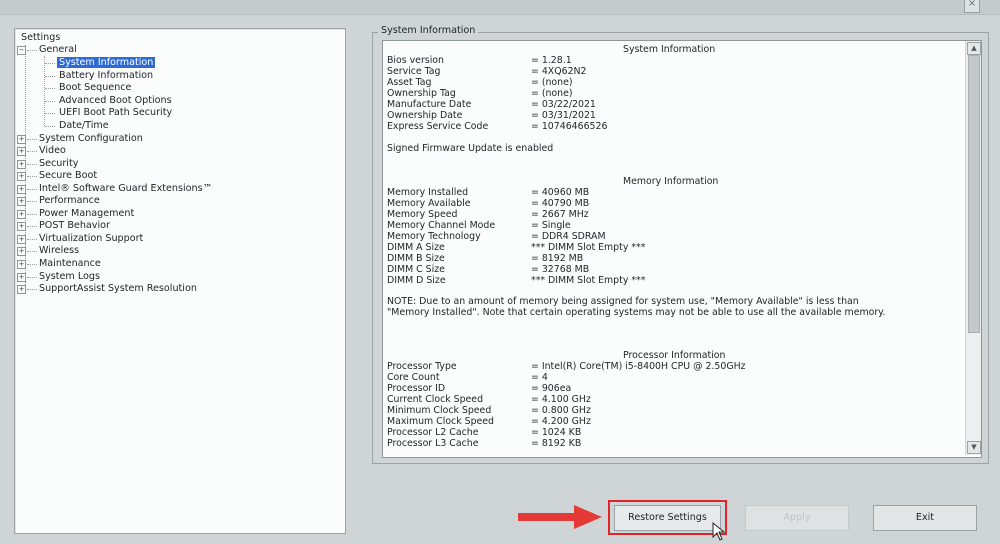 This screenshot has height=544, width=1000. What do you see at coordinates (69, 200) in the screenshot?
I see `tree-node-performance: Performance` at bounding box center [69, 200].